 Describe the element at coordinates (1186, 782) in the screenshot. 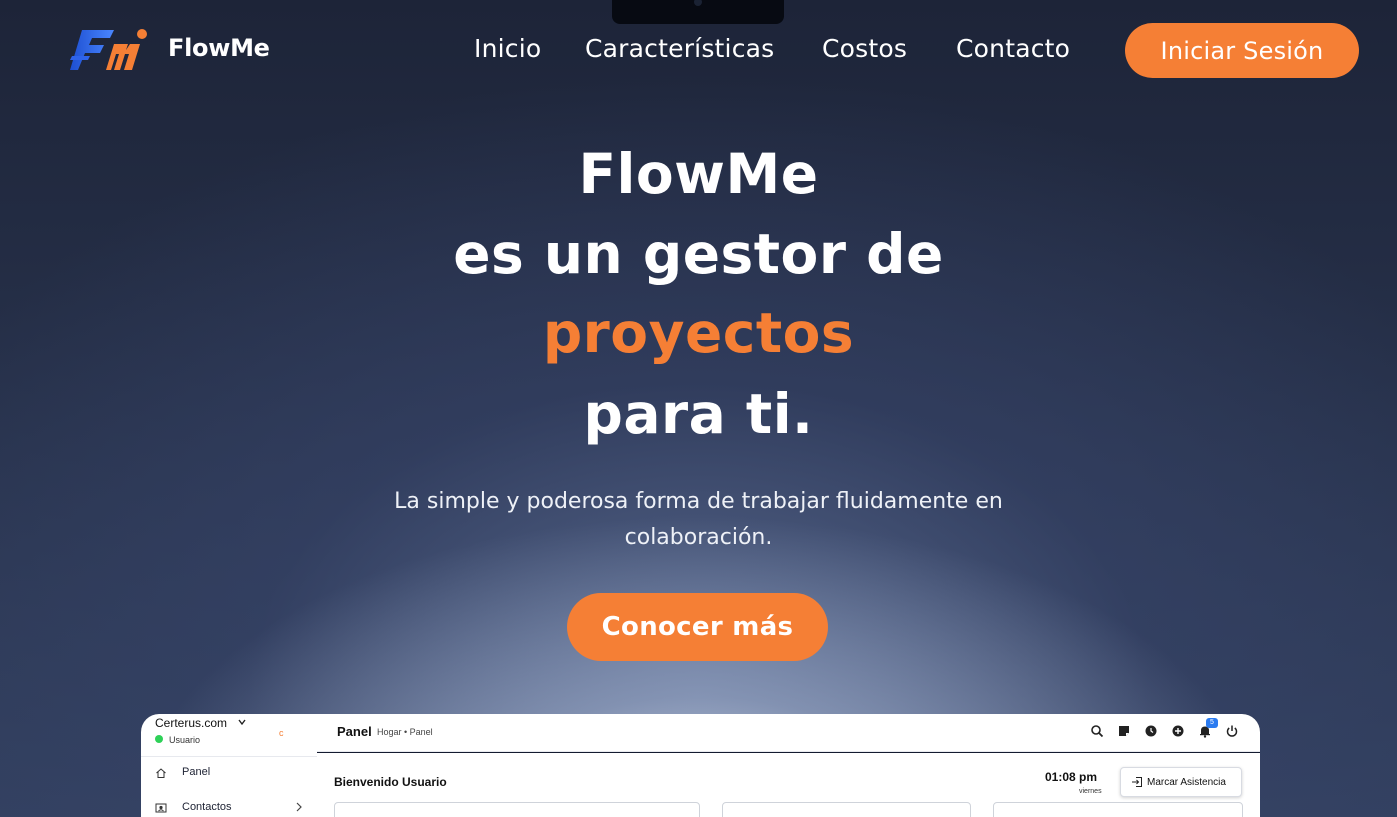

I see `mark-attendance-label: Marcar Asistencia` at that location.